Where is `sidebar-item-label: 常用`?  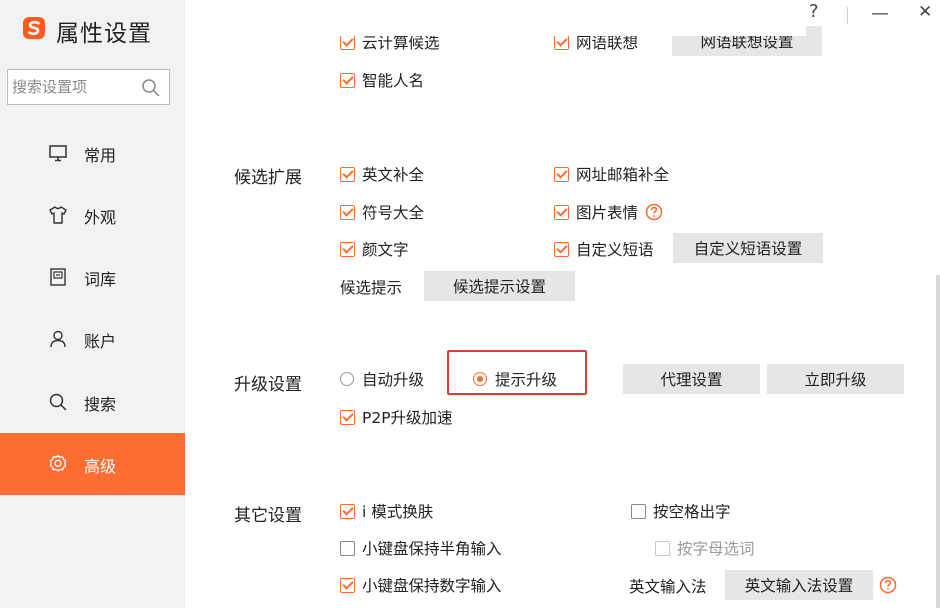
sidebar-item-label: 常用 is located at coordinates (100, 155).